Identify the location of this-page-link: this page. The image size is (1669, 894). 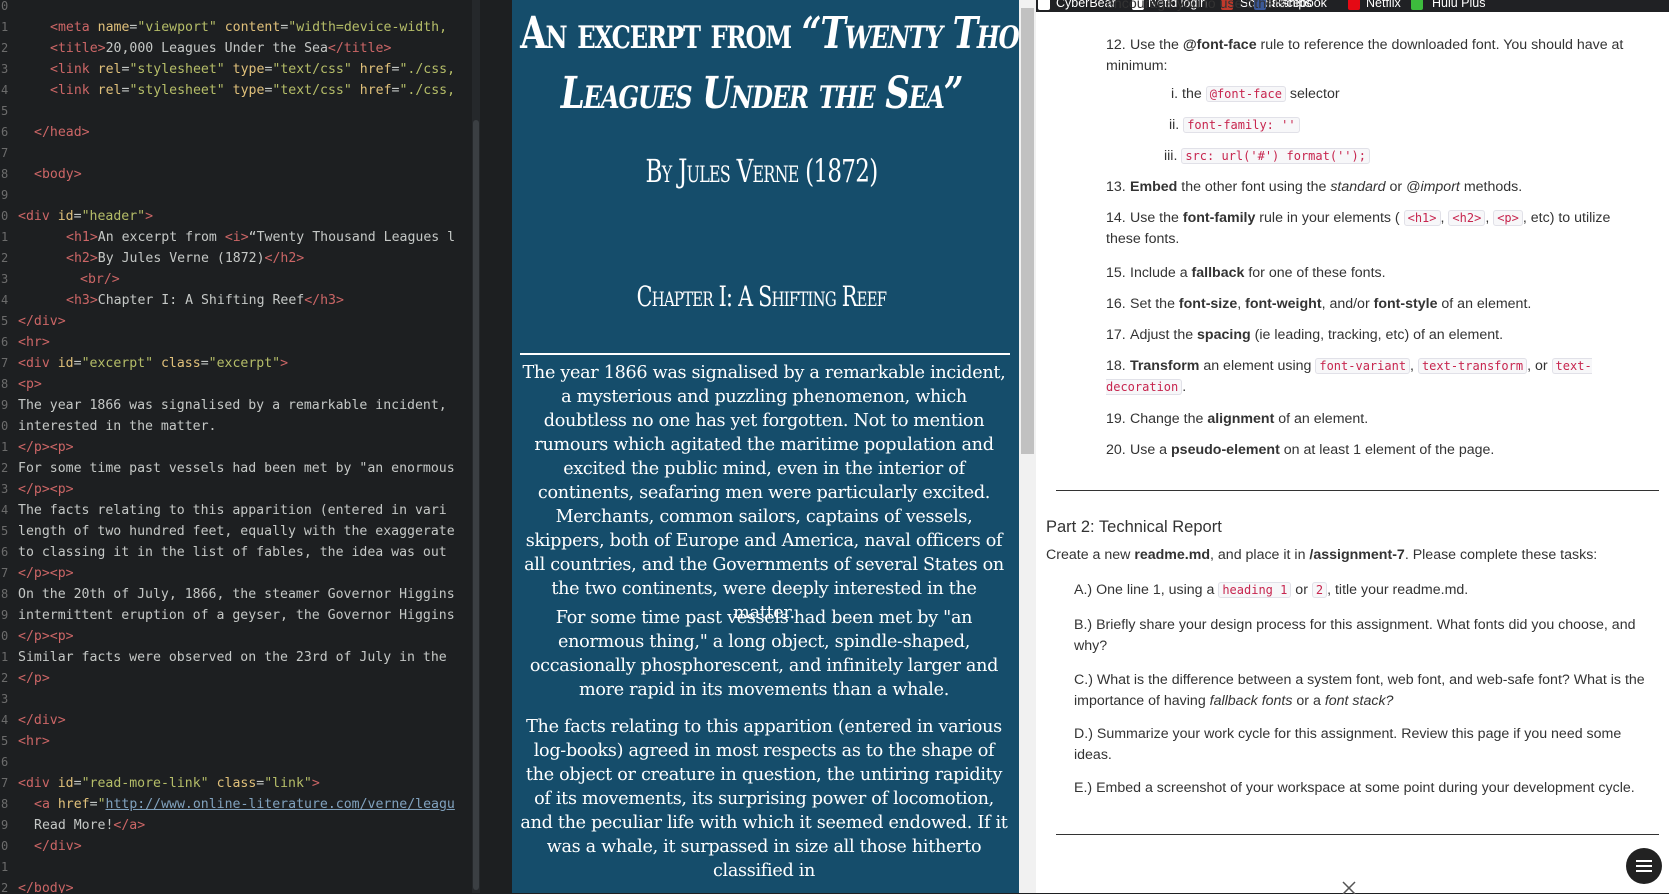
(1481, 734).